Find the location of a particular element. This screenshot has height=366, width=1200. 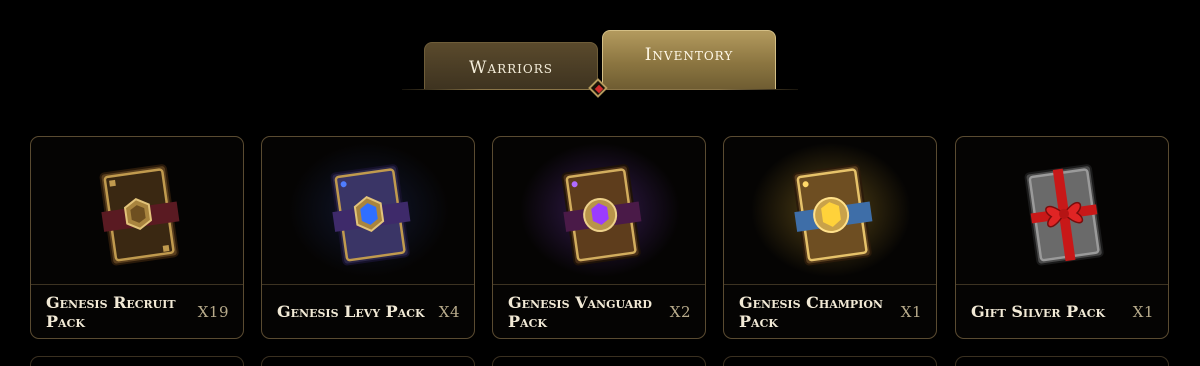

card-footer: Genesis Recruit Pack X19 is located at coordinates (137, 311).